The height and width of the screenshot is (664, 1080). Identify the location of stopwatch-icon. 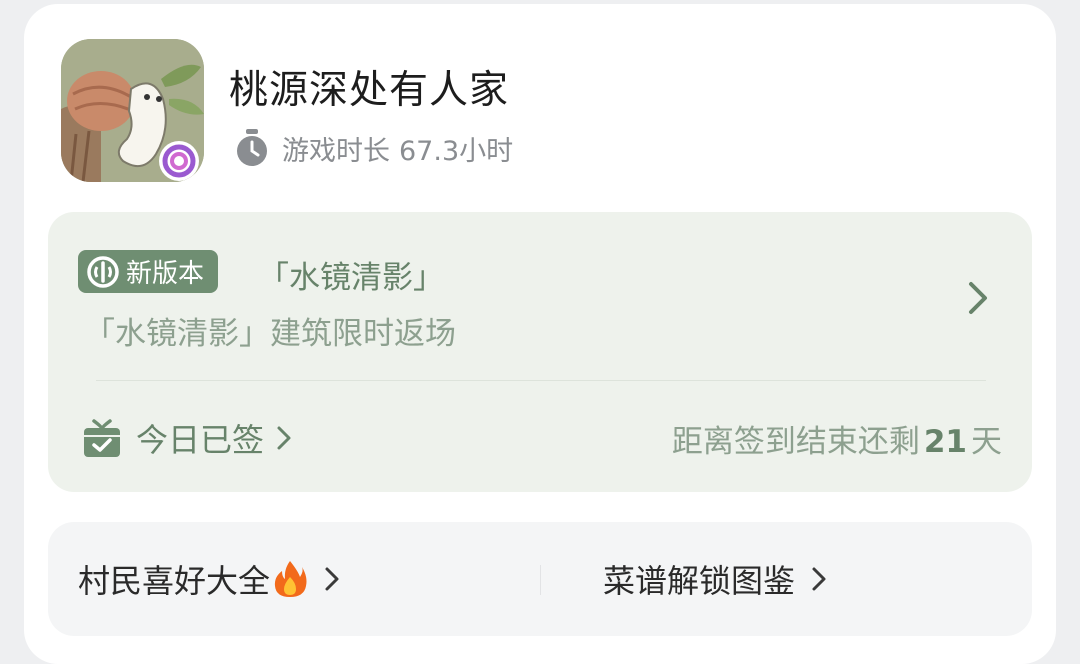
(252, 147).